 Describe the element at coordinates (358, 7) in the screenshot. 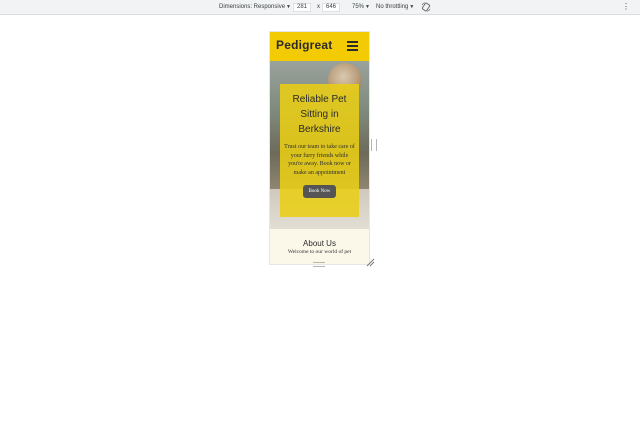

I see `zoom-label: 75%` at that location.